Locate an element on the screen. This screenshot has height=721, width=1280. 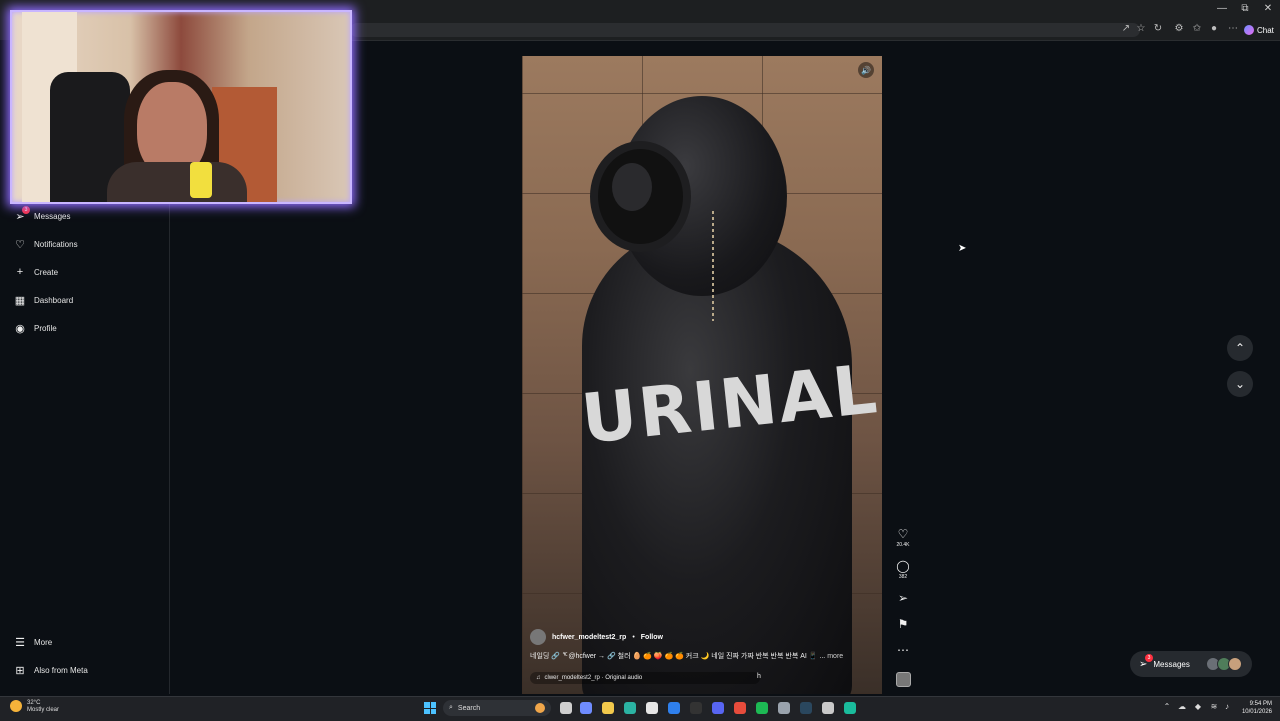
webcam-can is located at coordinates (201, 180).